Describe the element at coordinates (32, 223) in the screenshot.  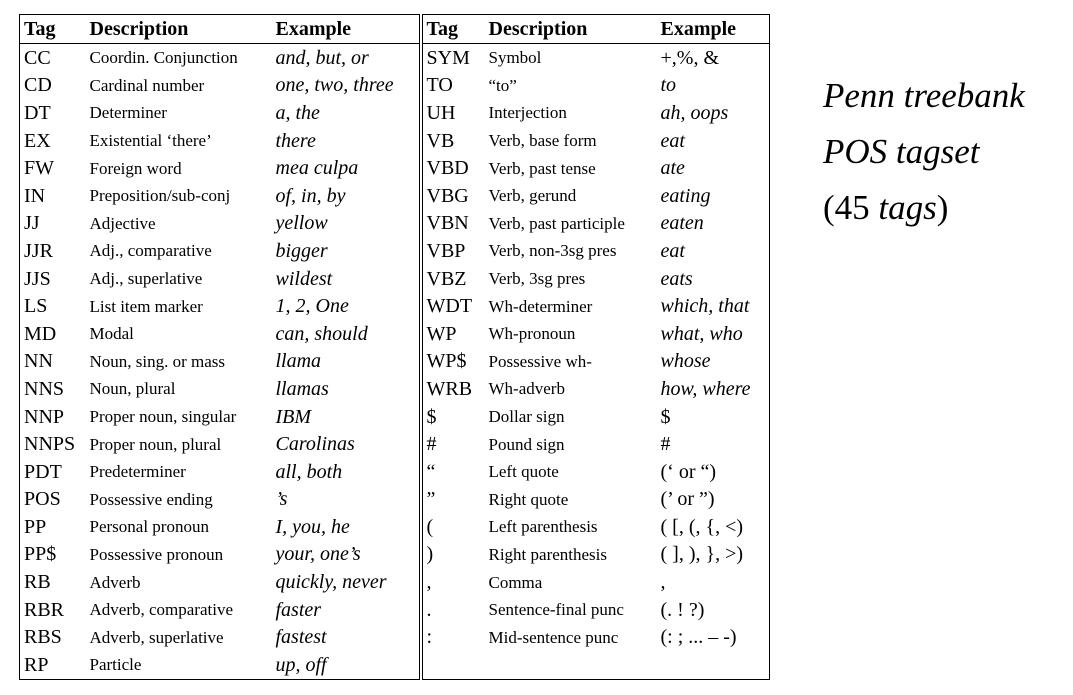
I see `tag-cell: JJ` at that location.